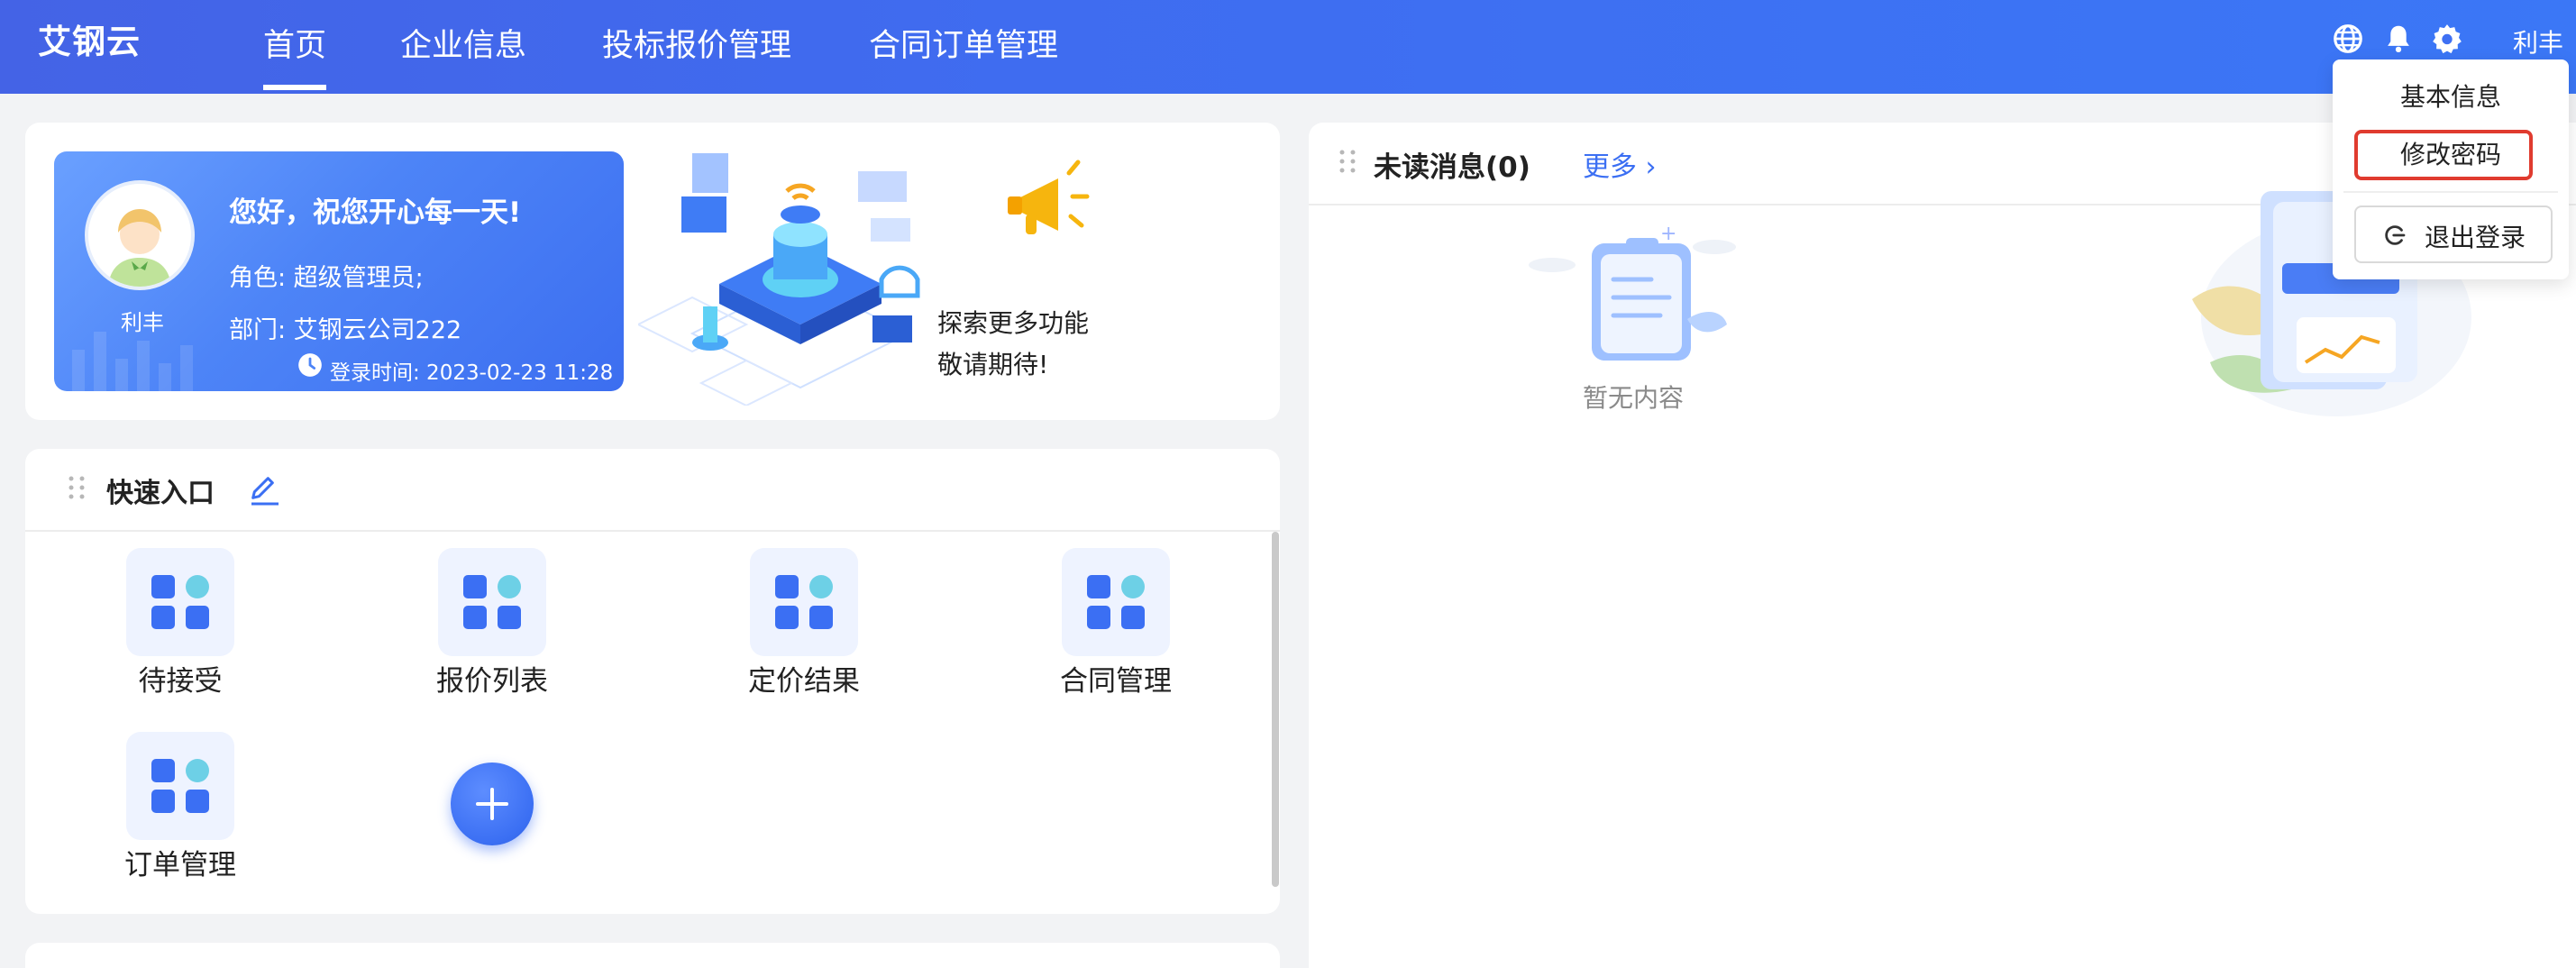  I want to click on chevron-right-icon: ›, so click(1651, 167).